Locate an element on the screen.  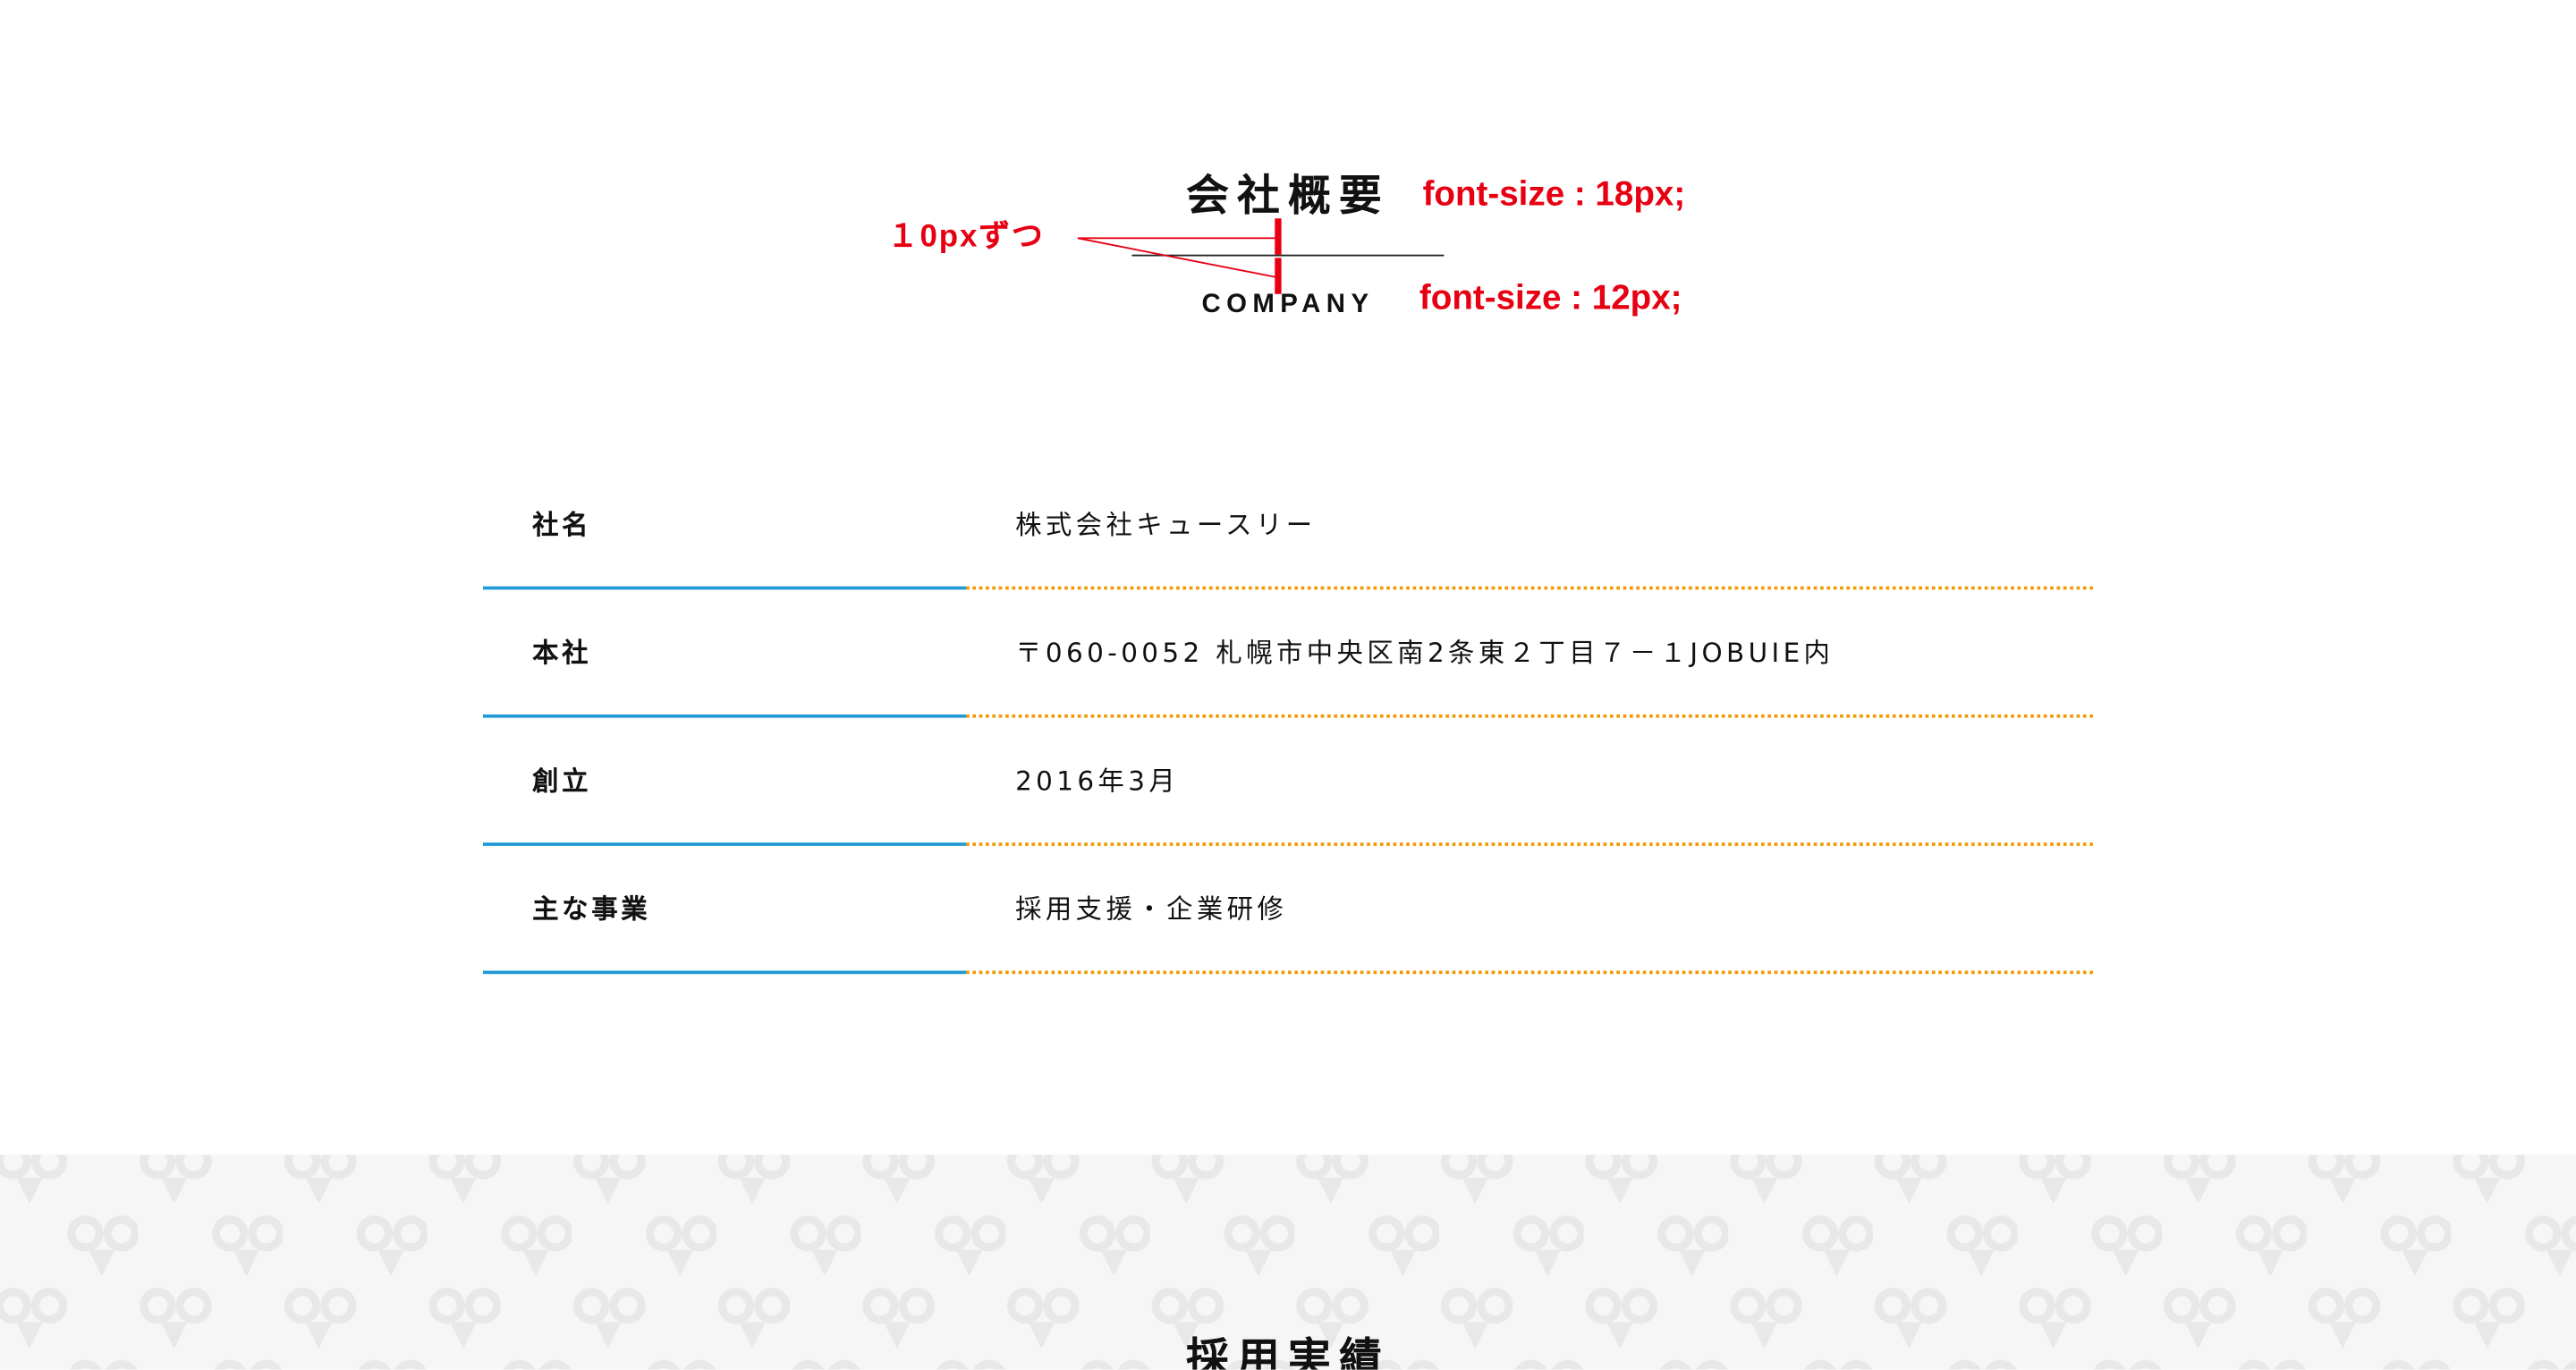
spacing-marker-top is located at coordinates (1278, 236).